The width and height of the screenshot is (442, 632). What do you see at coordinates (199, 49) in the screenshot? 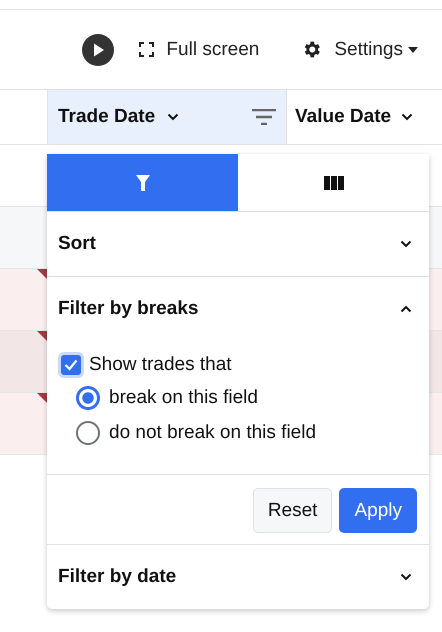
I see `fullscreen-button: Full screen` at bounding box center [199, 49].